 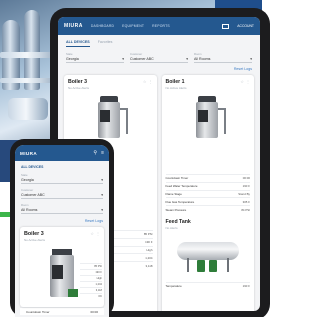 What do you see at coordinates (62, 166) in the screenshot?
I see `phone-tab-all-devices: ALL DEVICES` at bounding box center [62, 166].